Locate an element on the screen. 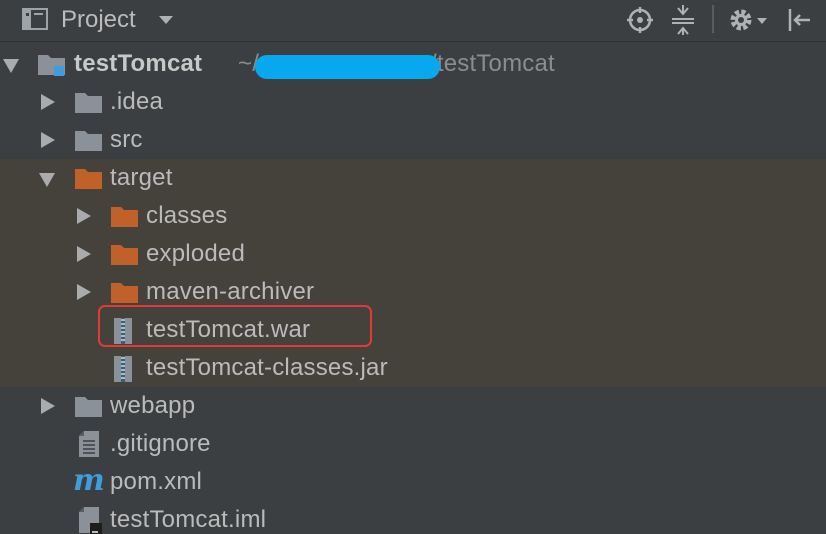 This screenshot has width=826, height=534. toolbar-divider is located at coordinates (713, 19).